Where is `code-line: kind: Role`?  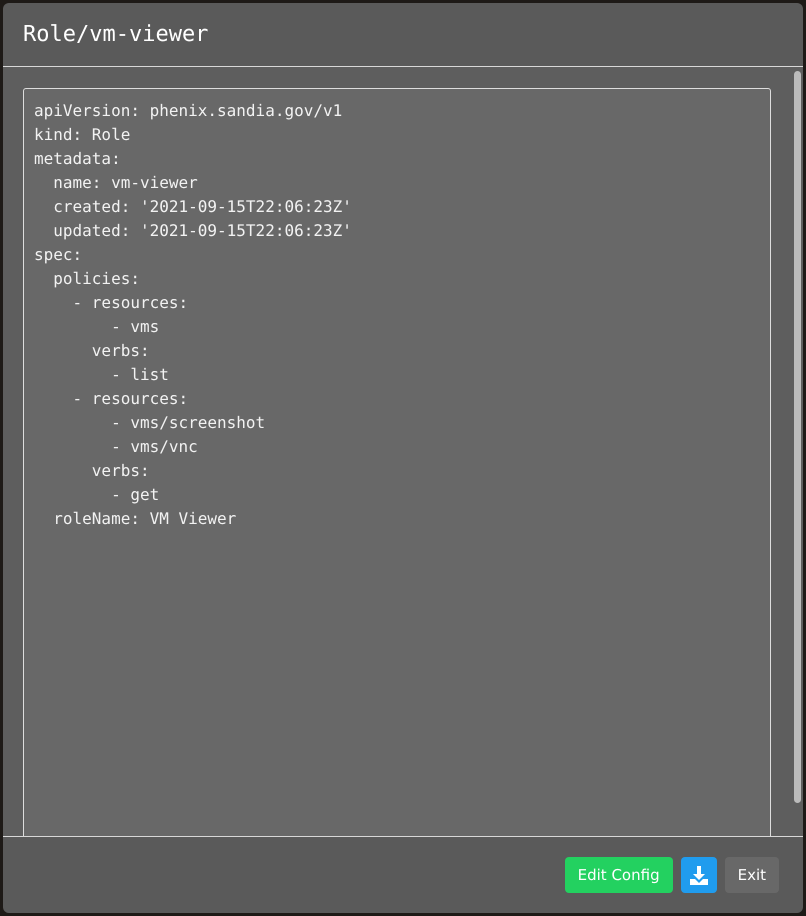
code-line: kind: Role is located at coordinates (83, 135).